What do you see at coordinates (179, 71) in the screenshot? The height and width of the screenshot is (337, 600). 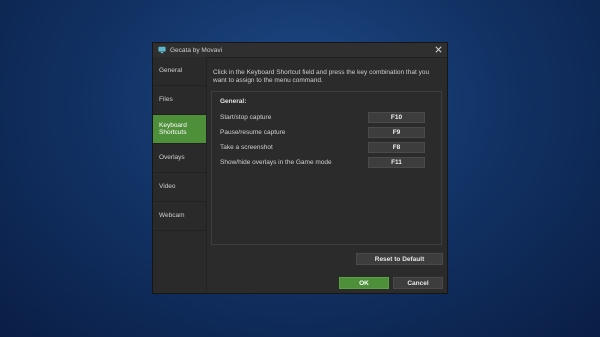 I see `sidebar-item-general: General` at bounding box center [179, 71].